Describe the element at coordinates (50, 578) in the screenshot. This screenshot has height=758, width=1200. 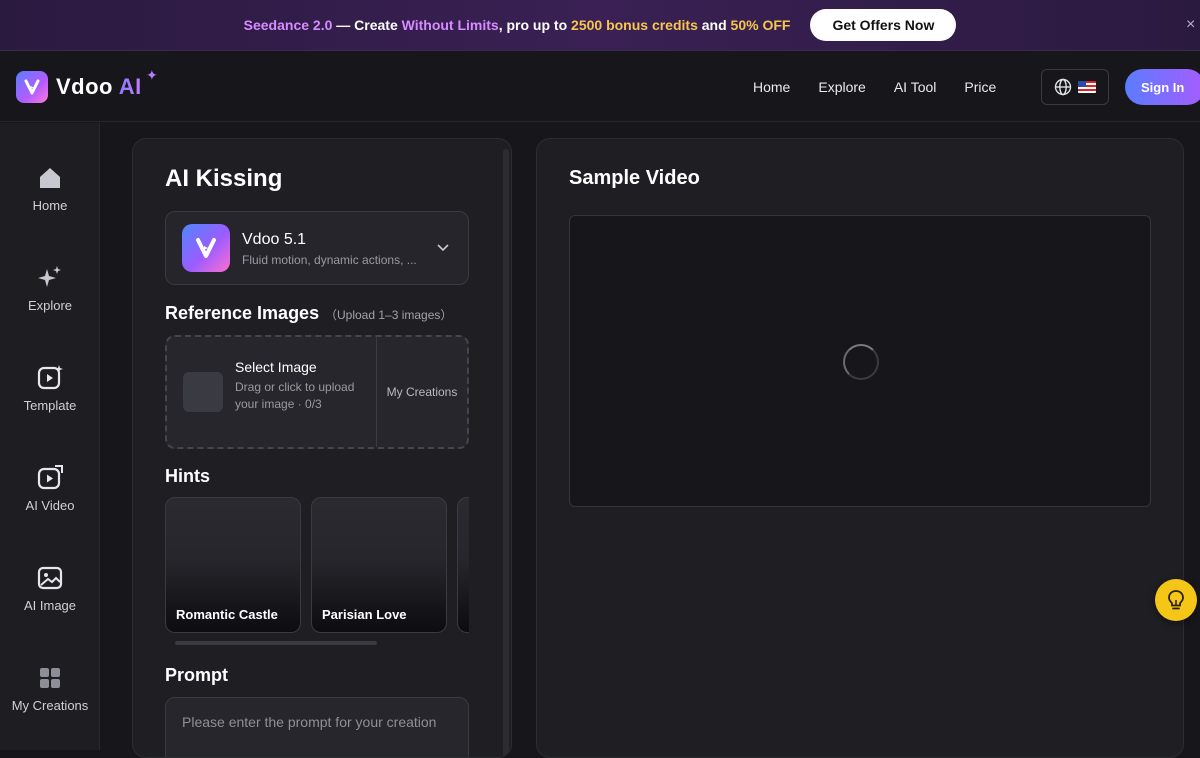
I see `image-icon` at that location.